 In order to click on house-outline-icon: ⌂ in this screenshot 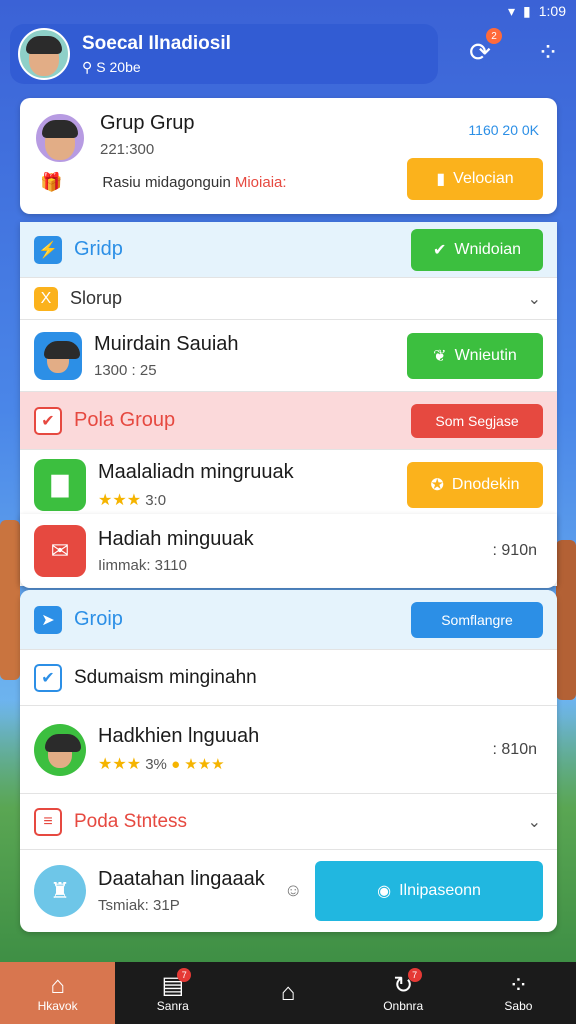, I will do `click(288, 992)`.